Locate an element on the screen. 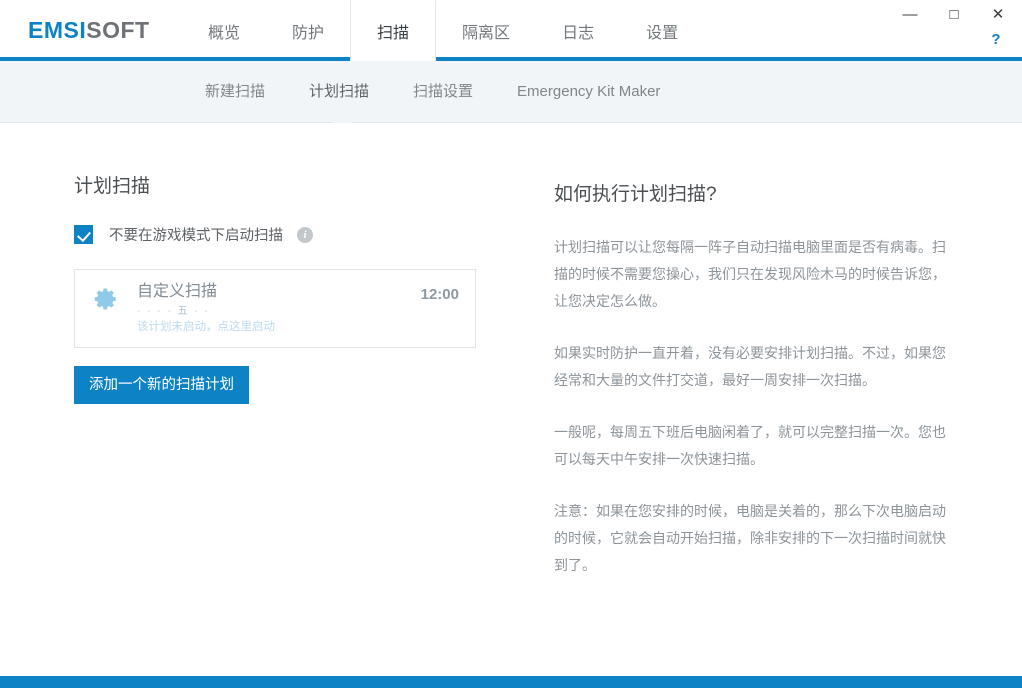 Image resolution: width=1022 pixels, height=688 pixels. schedule-details: 自定义扫描 - - - - 五 - - 该计划未启动，点这里启动 is located at coordinates (270, 308).